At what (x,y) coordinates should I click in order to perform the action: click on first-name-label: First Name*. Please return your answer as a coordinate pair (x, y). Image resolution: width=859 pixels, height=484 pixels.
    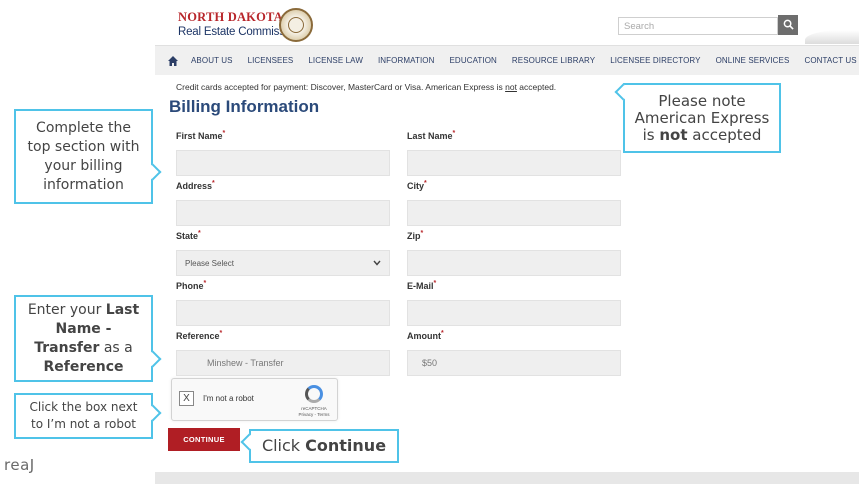
    Looking at the image, I should click on (201, 135).